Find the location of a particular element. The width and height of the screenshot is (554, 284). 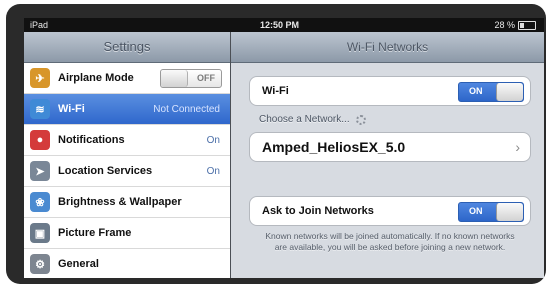

ask-to-join-row: Ask to Join Networks ON is located at coordinates (390, 211).